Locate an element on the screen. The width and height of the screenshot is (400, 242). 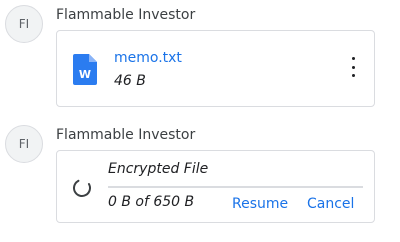
file-size: 46 B is located at coordinates (130, 81).